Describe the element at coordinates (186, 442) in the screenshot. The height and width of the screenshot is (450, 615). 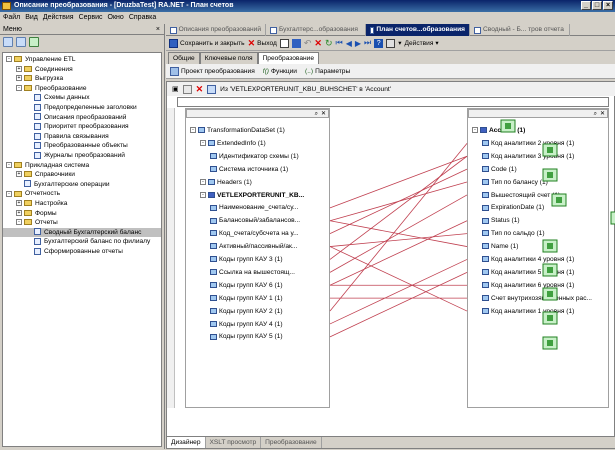
I see `designer-tab: Дизайнер` at that location.